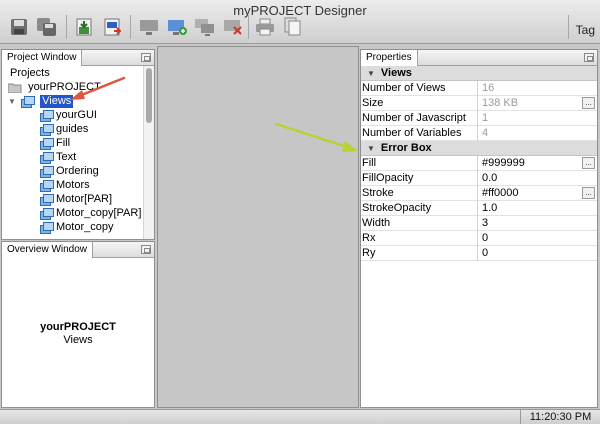 This screenshot has width=600, height=424. I want to click on print-icon, so click(265, 27).